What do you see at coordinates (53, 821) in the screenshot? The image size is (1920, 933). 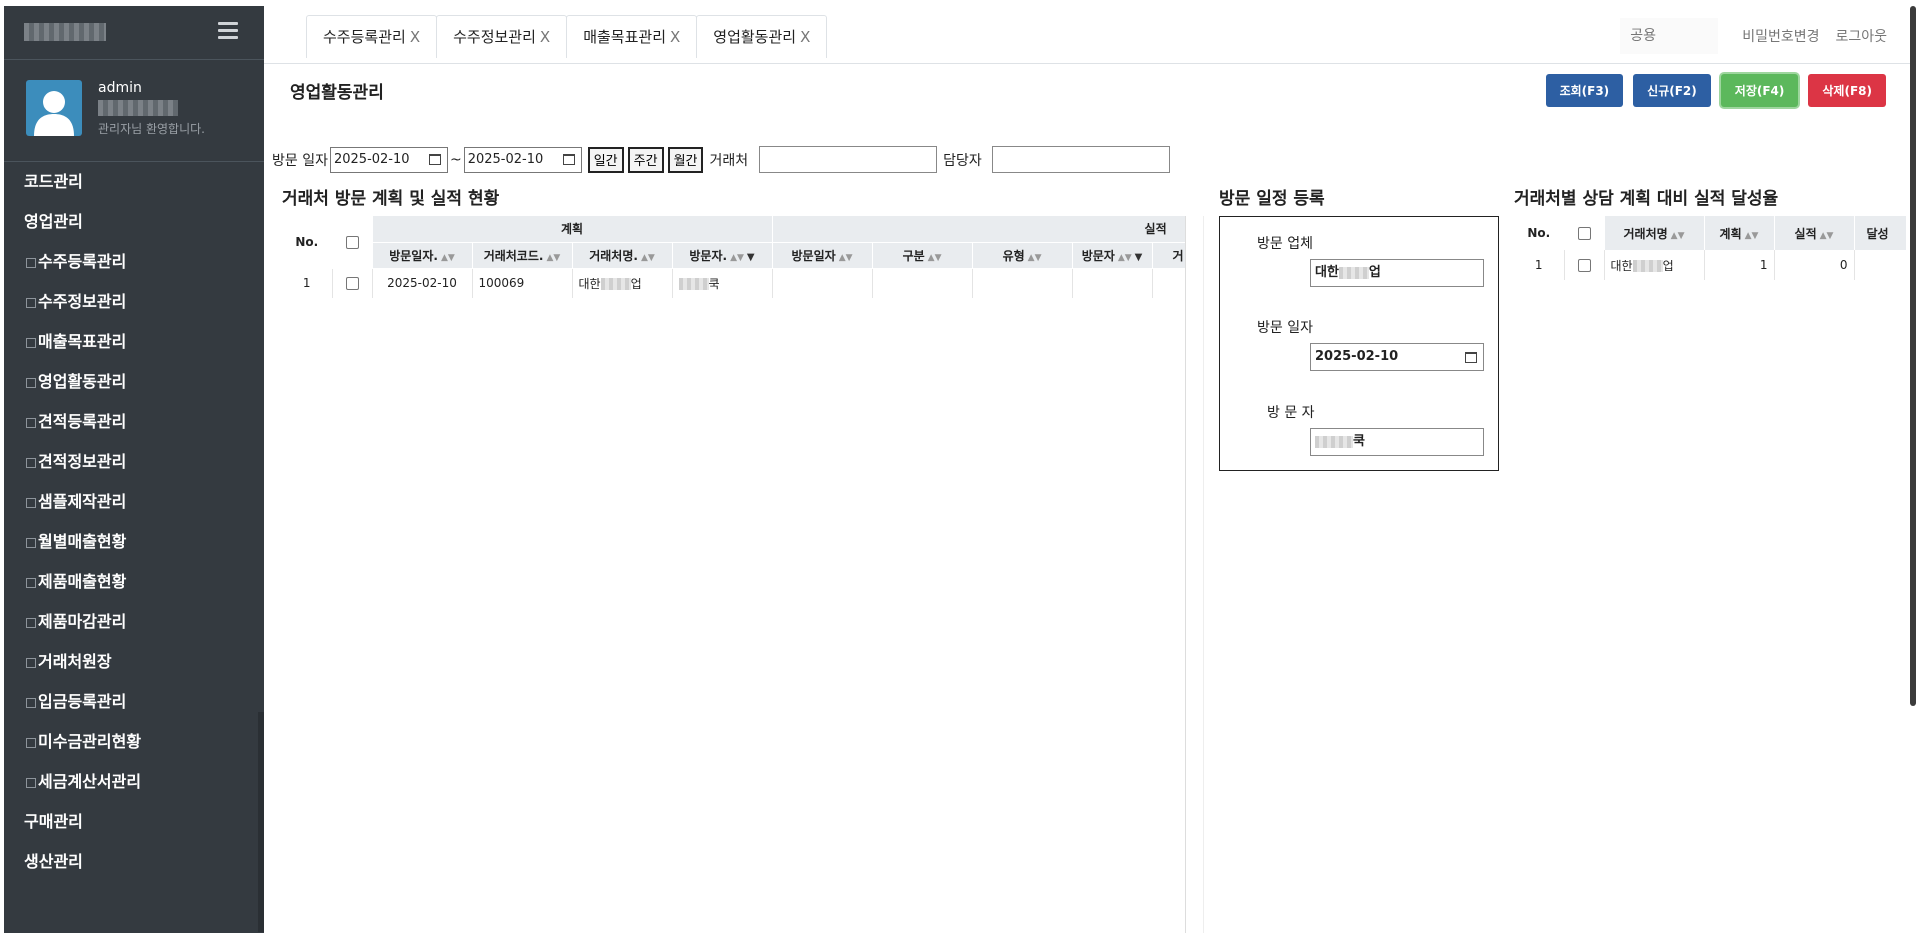 I see `sidebar-item-label: 구매관리` at bounding box center [53, 821].